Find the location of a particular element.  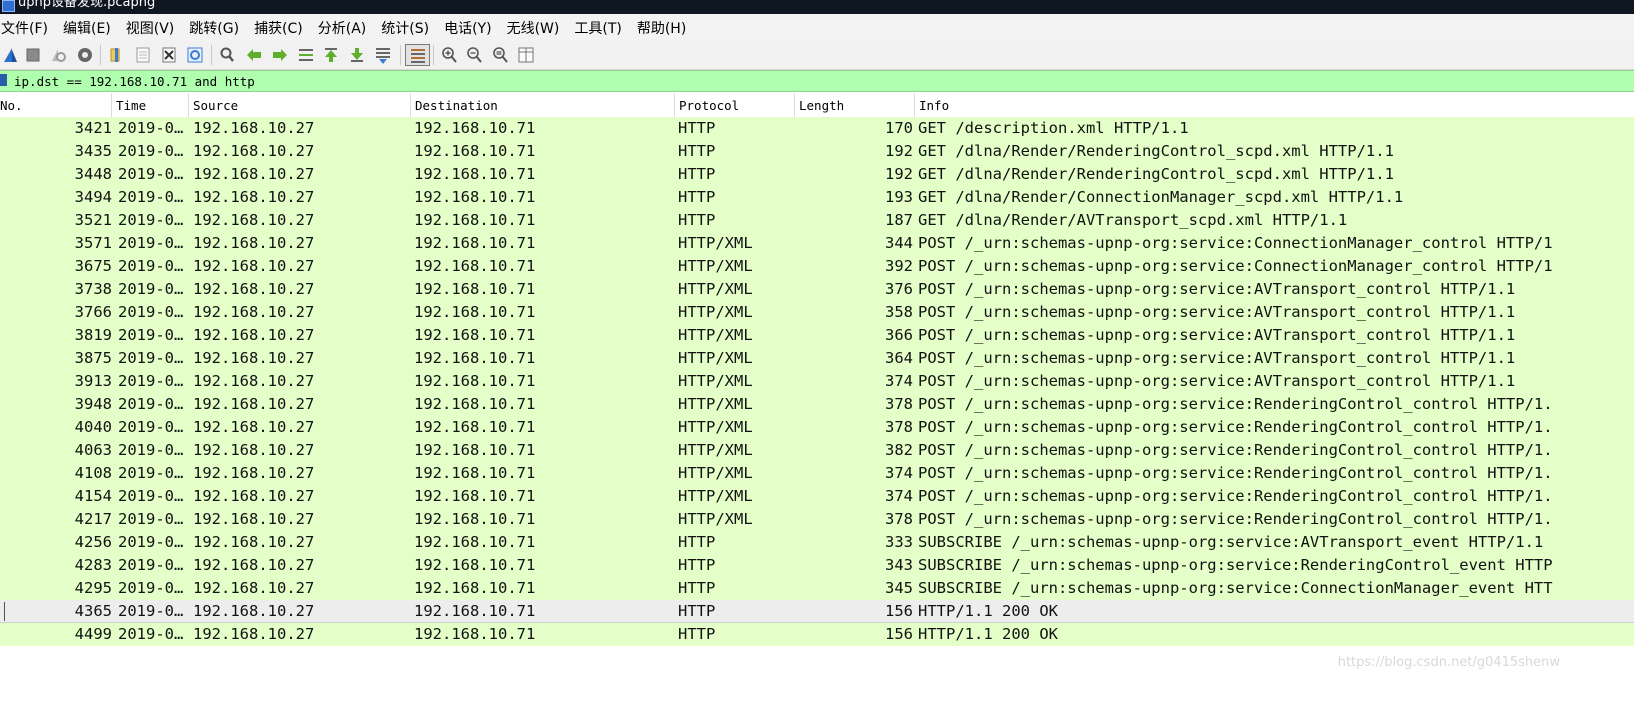

menu-view: 视图(V) is located at coordinates (154, 28).